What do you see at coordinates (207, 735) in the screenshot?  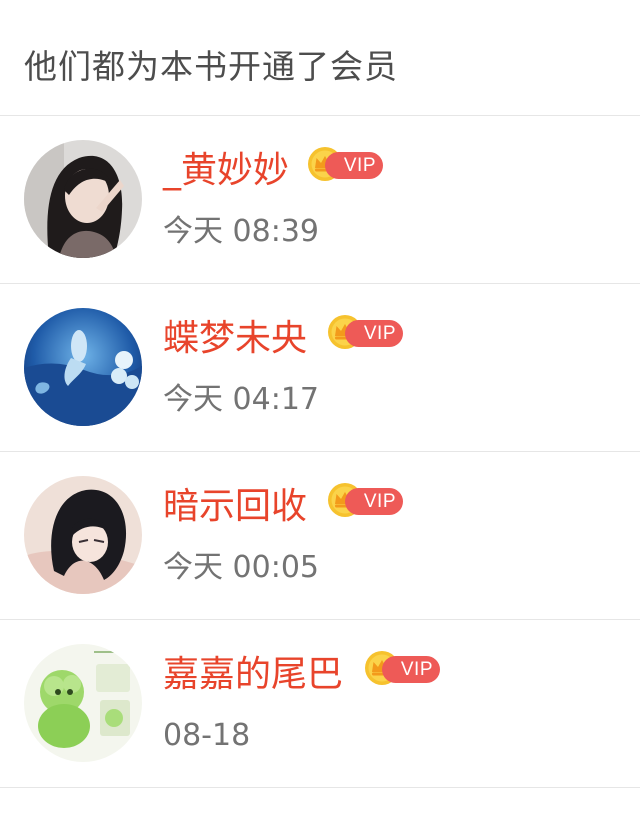 I see `member-time: 08-18` at bounding box center [207, 735].